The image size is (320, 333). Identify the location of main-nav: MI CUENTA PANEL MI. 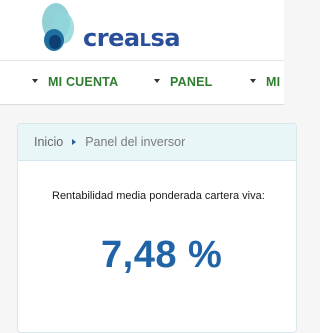
(142, 82).